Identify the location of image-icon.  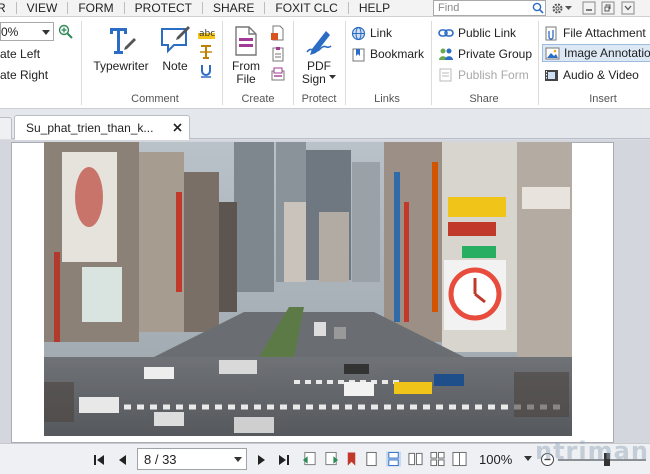
(552, 53).